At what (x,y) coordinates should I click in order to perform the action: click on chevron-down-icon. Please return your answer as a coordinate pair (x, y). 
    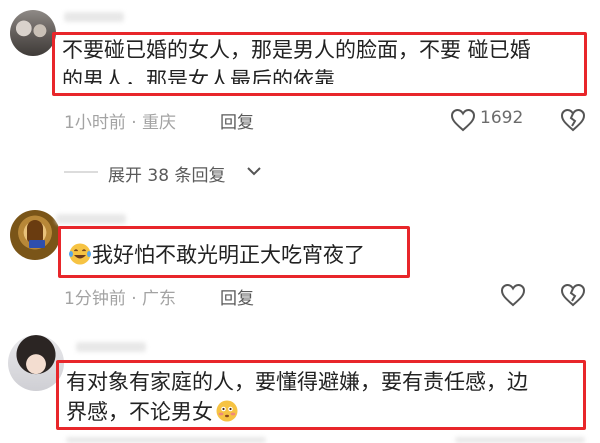
    Looking at the image, I should click on (254, 171).